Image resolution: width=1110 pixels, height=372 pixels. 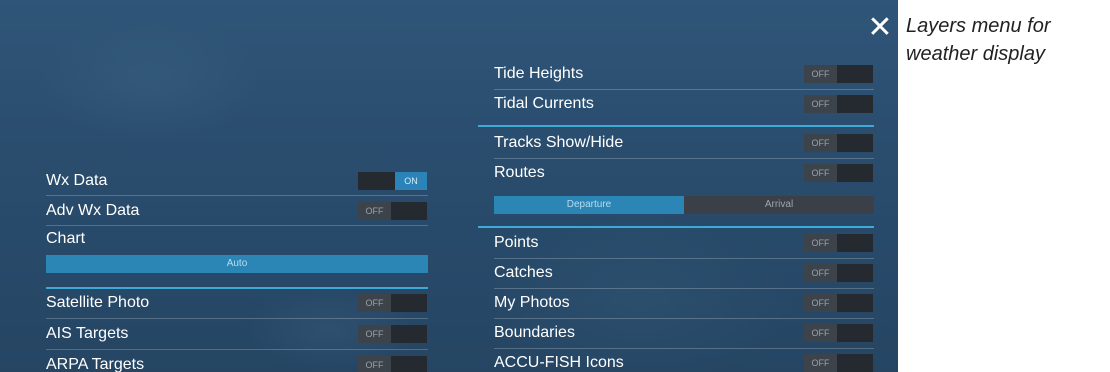 I want to click on layer-label: Chart, so click(x=66, y=238).